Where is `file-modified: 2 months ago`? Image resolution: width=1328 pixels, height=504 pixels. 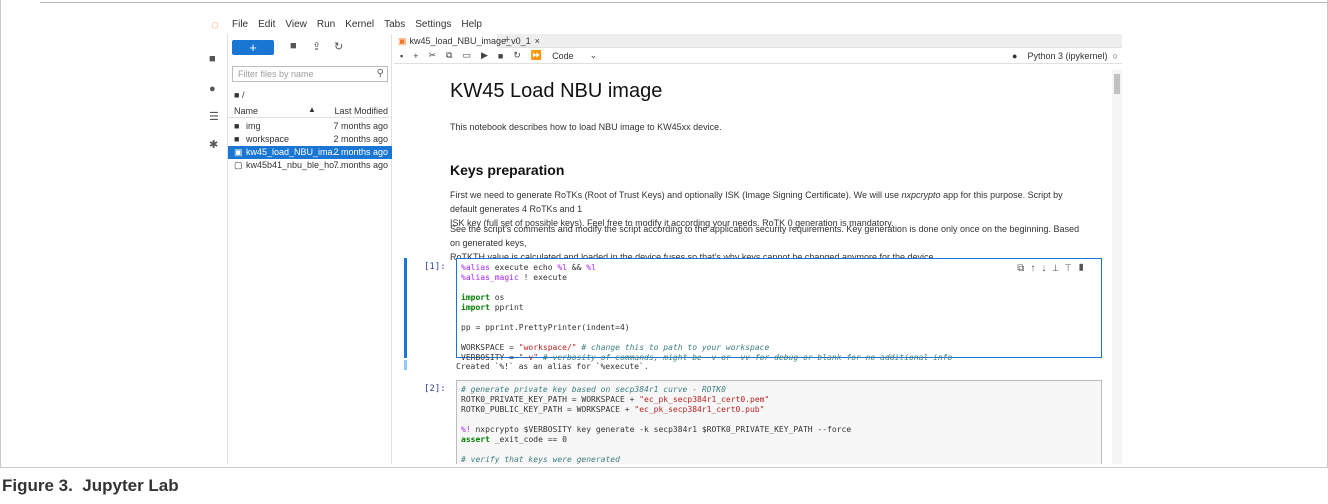 file-modified: 2 months ago is located at coordinates (360, 139).